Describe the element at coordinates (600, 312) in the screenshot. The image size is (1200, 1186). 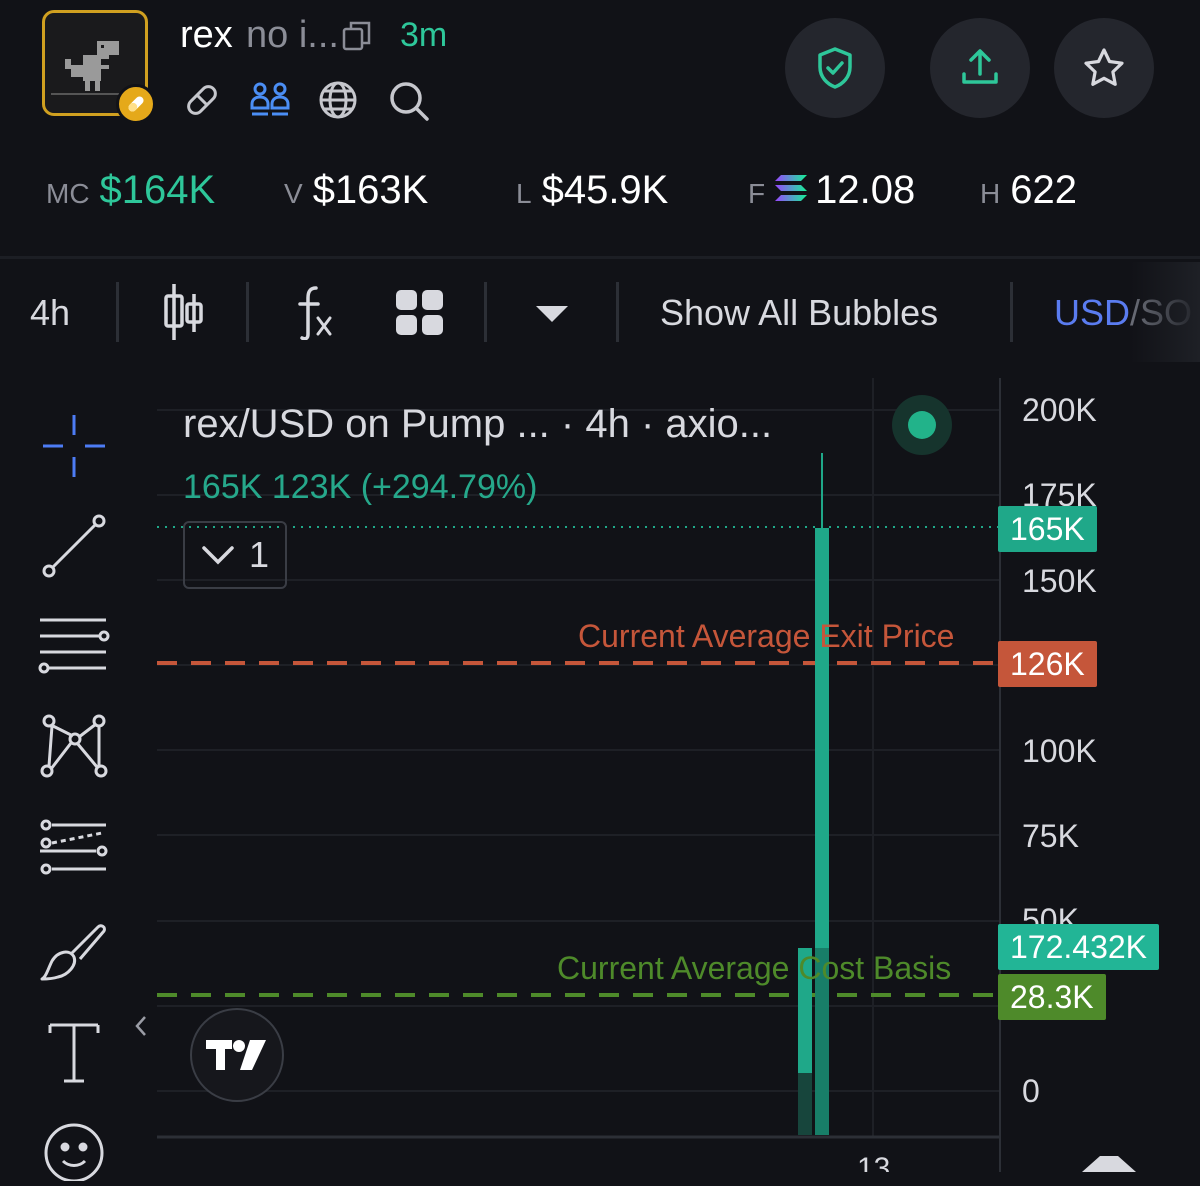
I see `chart-toolbar: 4h Show All Bubbles USD/SO` at that location.